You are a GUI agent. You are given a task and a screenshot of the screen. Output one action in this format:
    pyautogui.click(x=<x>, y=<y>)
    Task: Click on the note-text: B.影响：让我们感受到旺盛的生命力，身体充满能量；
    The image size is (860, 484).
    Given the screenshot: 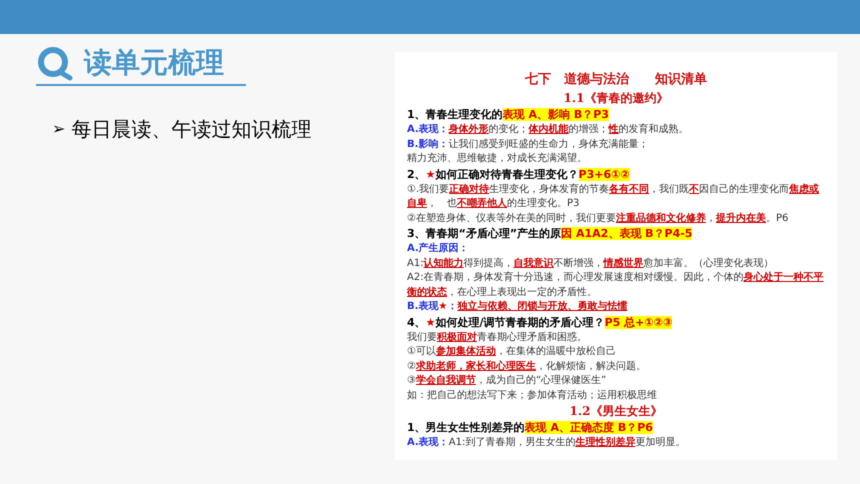 What is the action you would take?
    pyautogui.click(x=528, y=145)
    